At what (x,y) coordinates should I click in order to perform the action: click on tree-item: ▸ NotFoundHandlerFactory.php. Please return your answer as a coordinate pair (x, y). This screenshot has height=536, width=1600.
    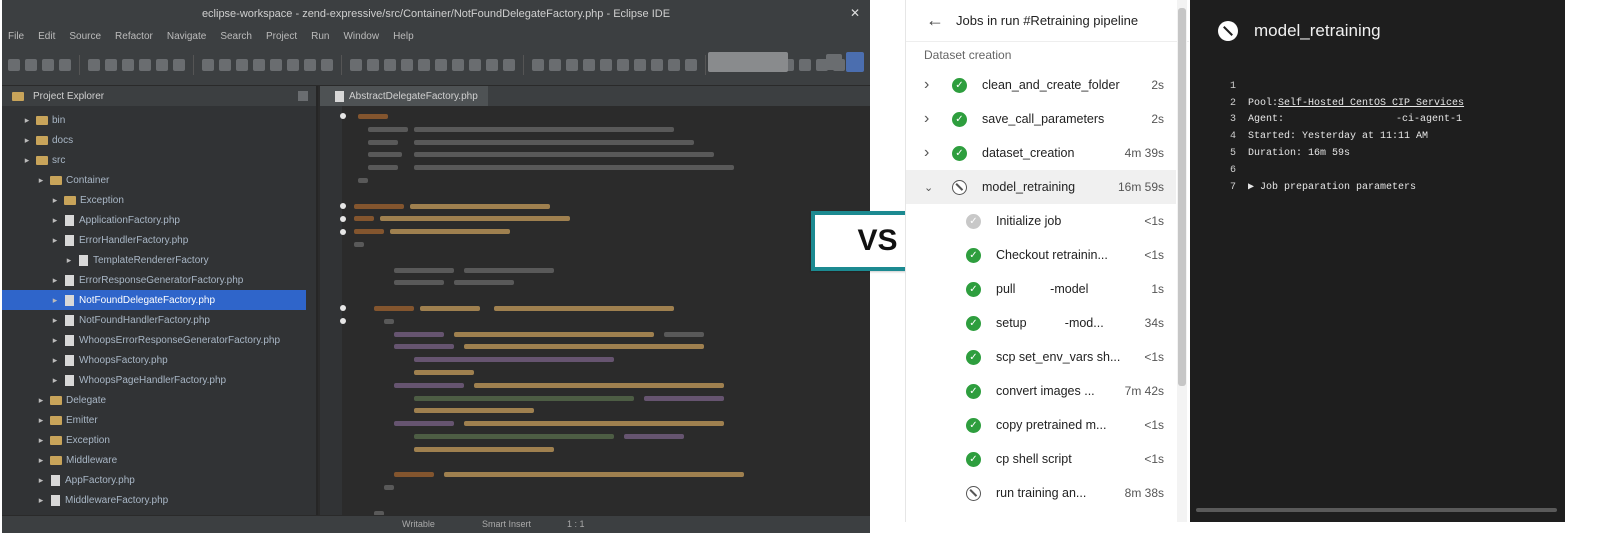
    Looking at the image, I should click on (159, 320).